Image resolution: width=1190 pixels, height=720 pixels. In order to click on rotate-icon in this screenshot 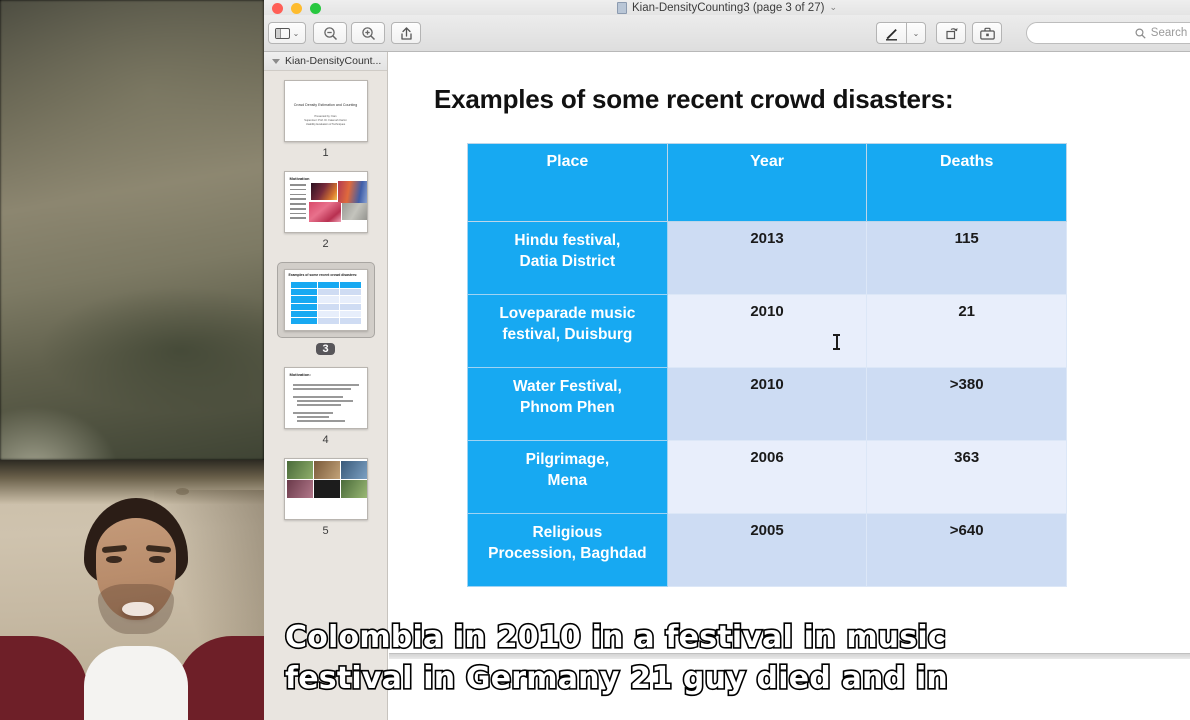, I will do `click(951, 33)`.